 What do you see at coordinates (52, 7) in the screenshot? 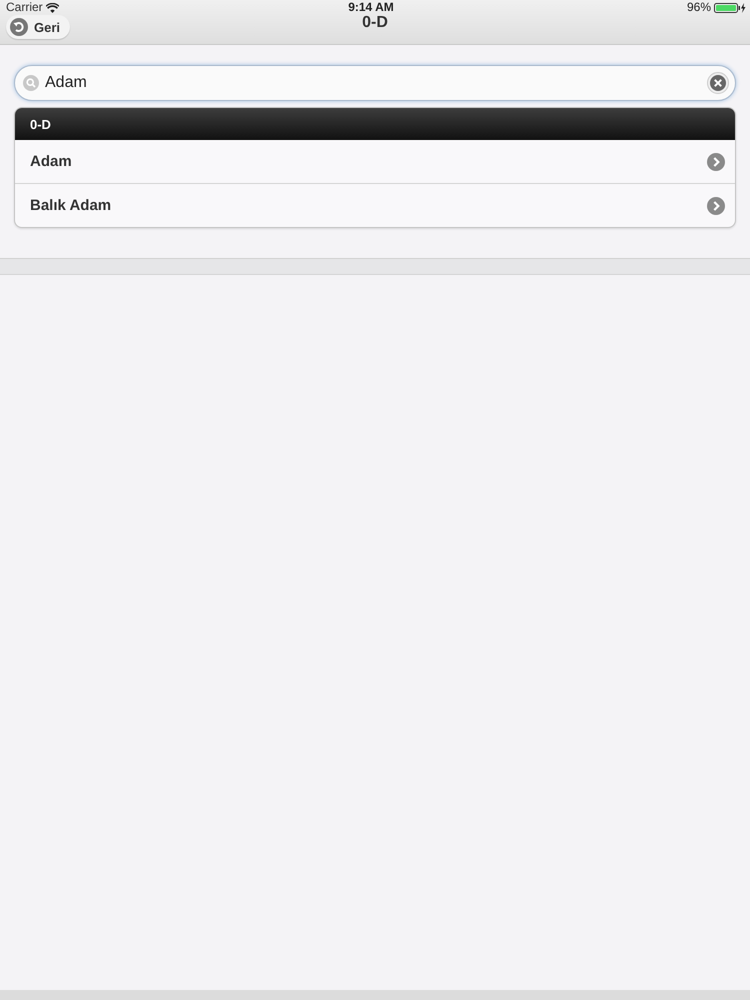
I see `wifi-icon` at bounding box center [52, 7].